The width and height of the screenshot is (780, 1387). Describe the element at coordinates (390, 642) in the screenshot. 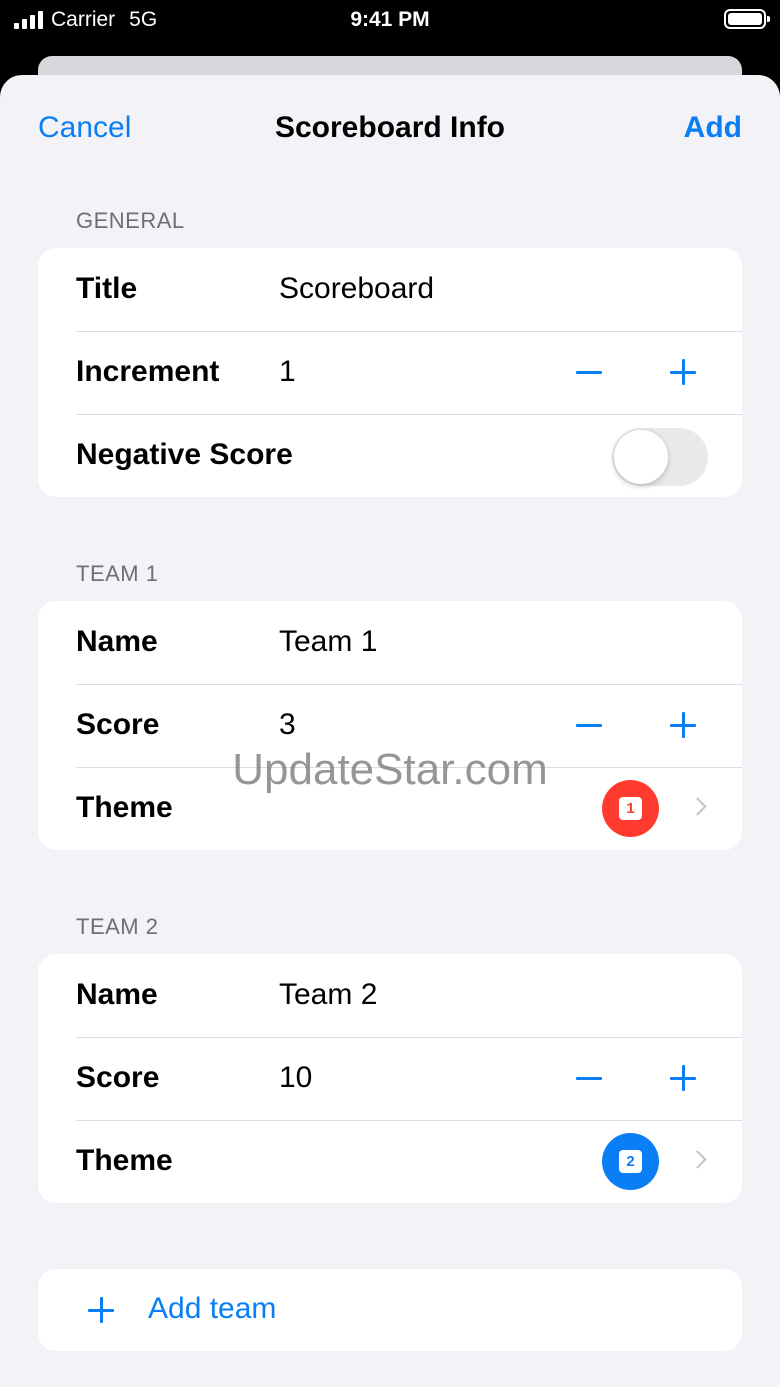

I see `team-1-name-row: Name Team 1` at that location.